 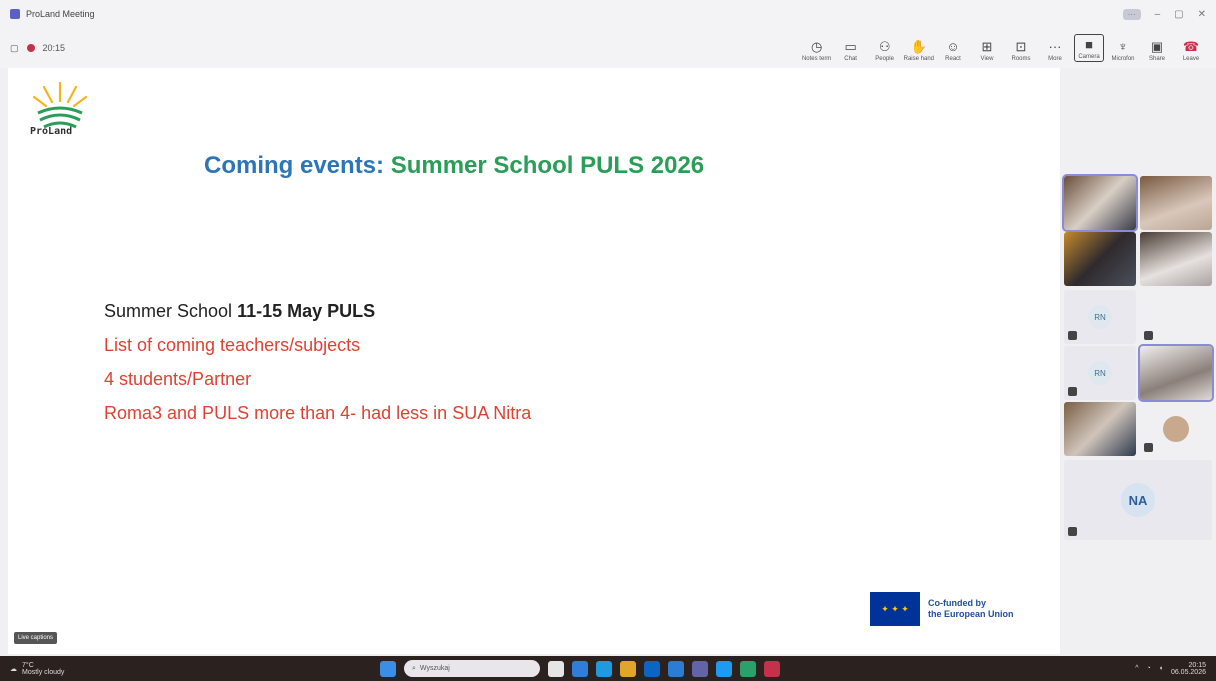 What do you see at coordinates (652, 668) in the screenshot?
I see `outlook-icon` at bounding box center [652, 668].